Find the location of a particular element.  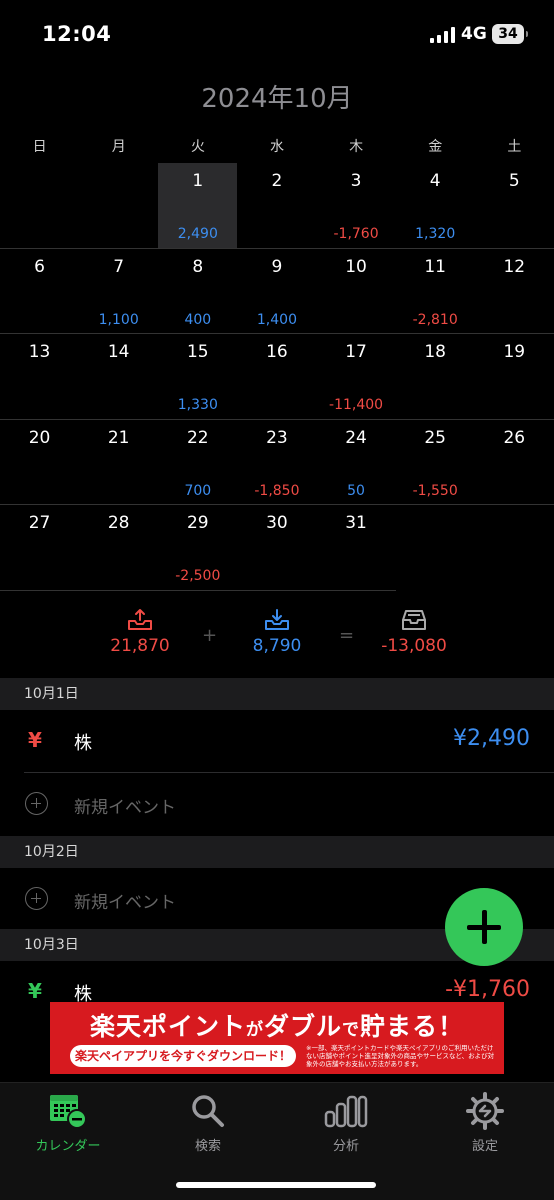

add-event-fab-button is located at coordinates (484, 927).